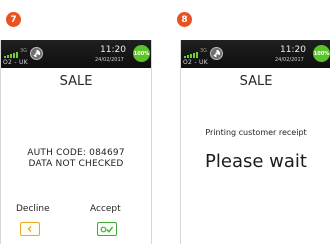  What do you see at coordinates (76, 164) in the screenshot?
I see `check-status-text: DATA NOT CHECKED` at bounding box center [76, 164].